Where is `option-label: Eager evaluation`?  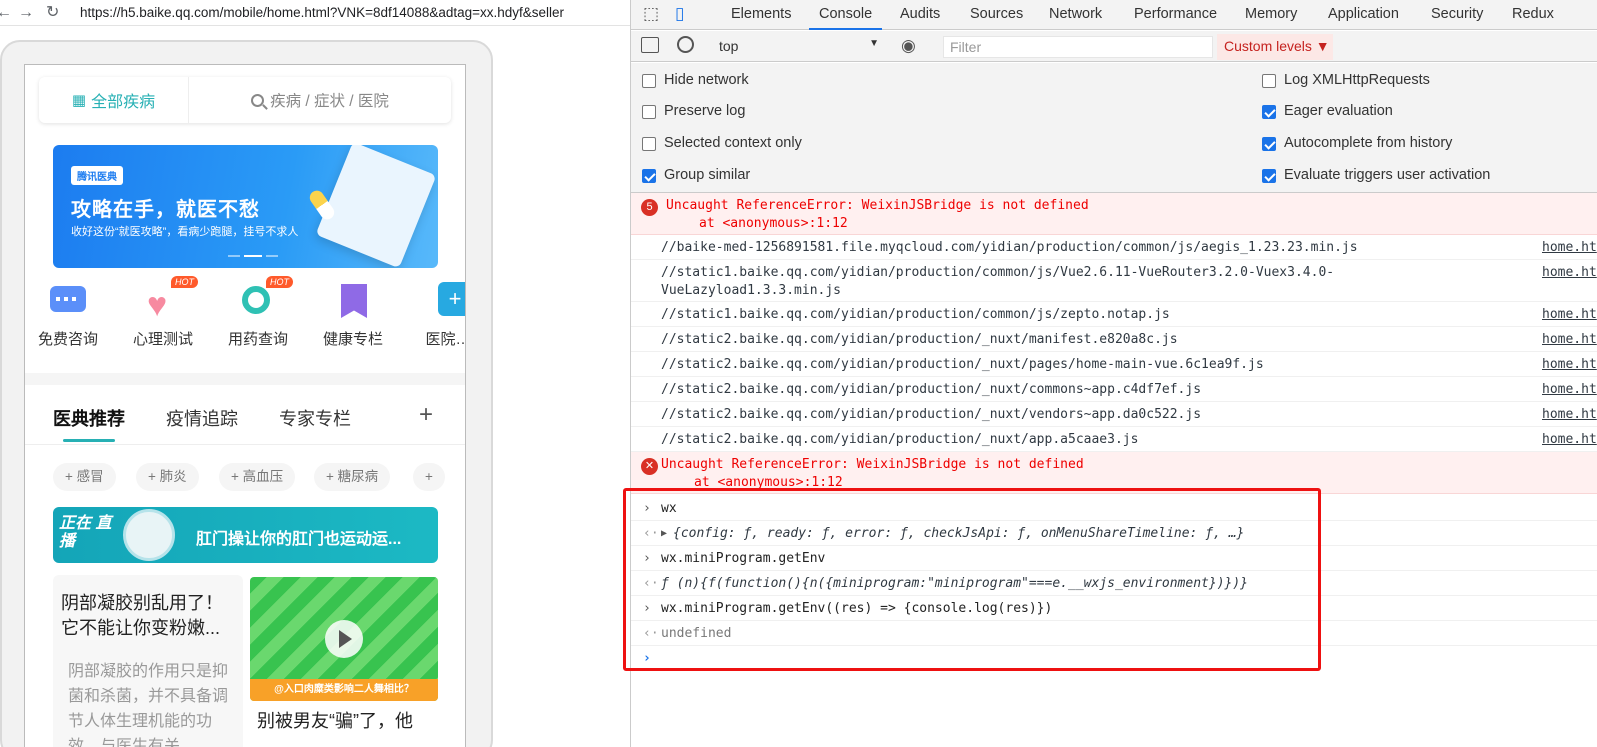 option-label: Eager evaluation is located at coordinates (1338, 111).